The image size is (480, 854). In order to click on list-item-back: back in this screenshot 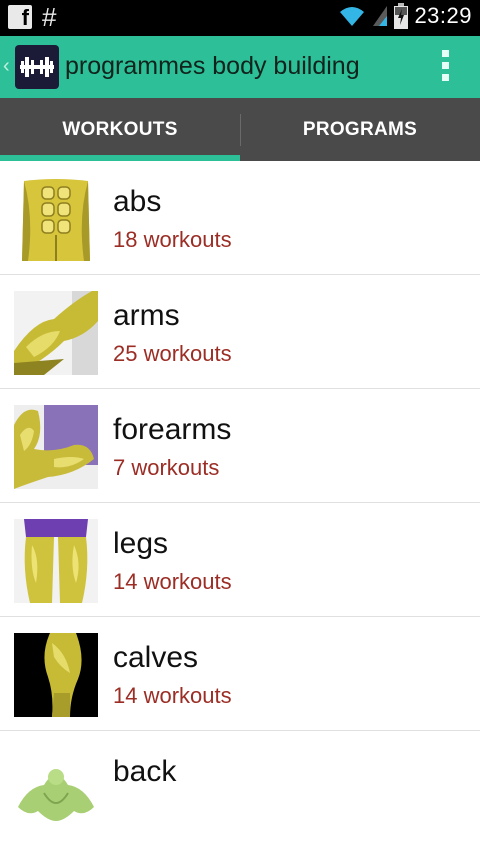, I will do `click(240, 787)`.